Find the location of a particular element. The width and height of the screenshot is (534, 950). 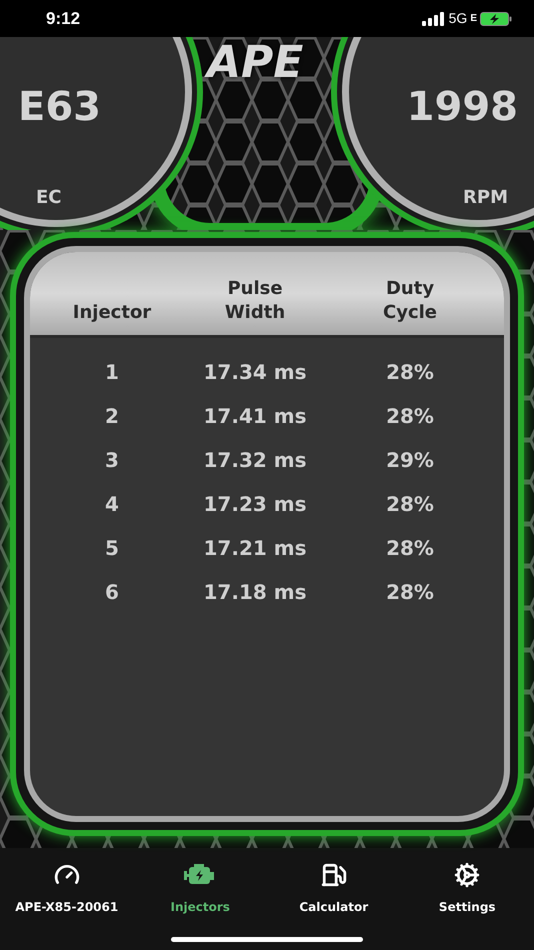

tab-bar-item: Settings is located at coordinates (467, 889).